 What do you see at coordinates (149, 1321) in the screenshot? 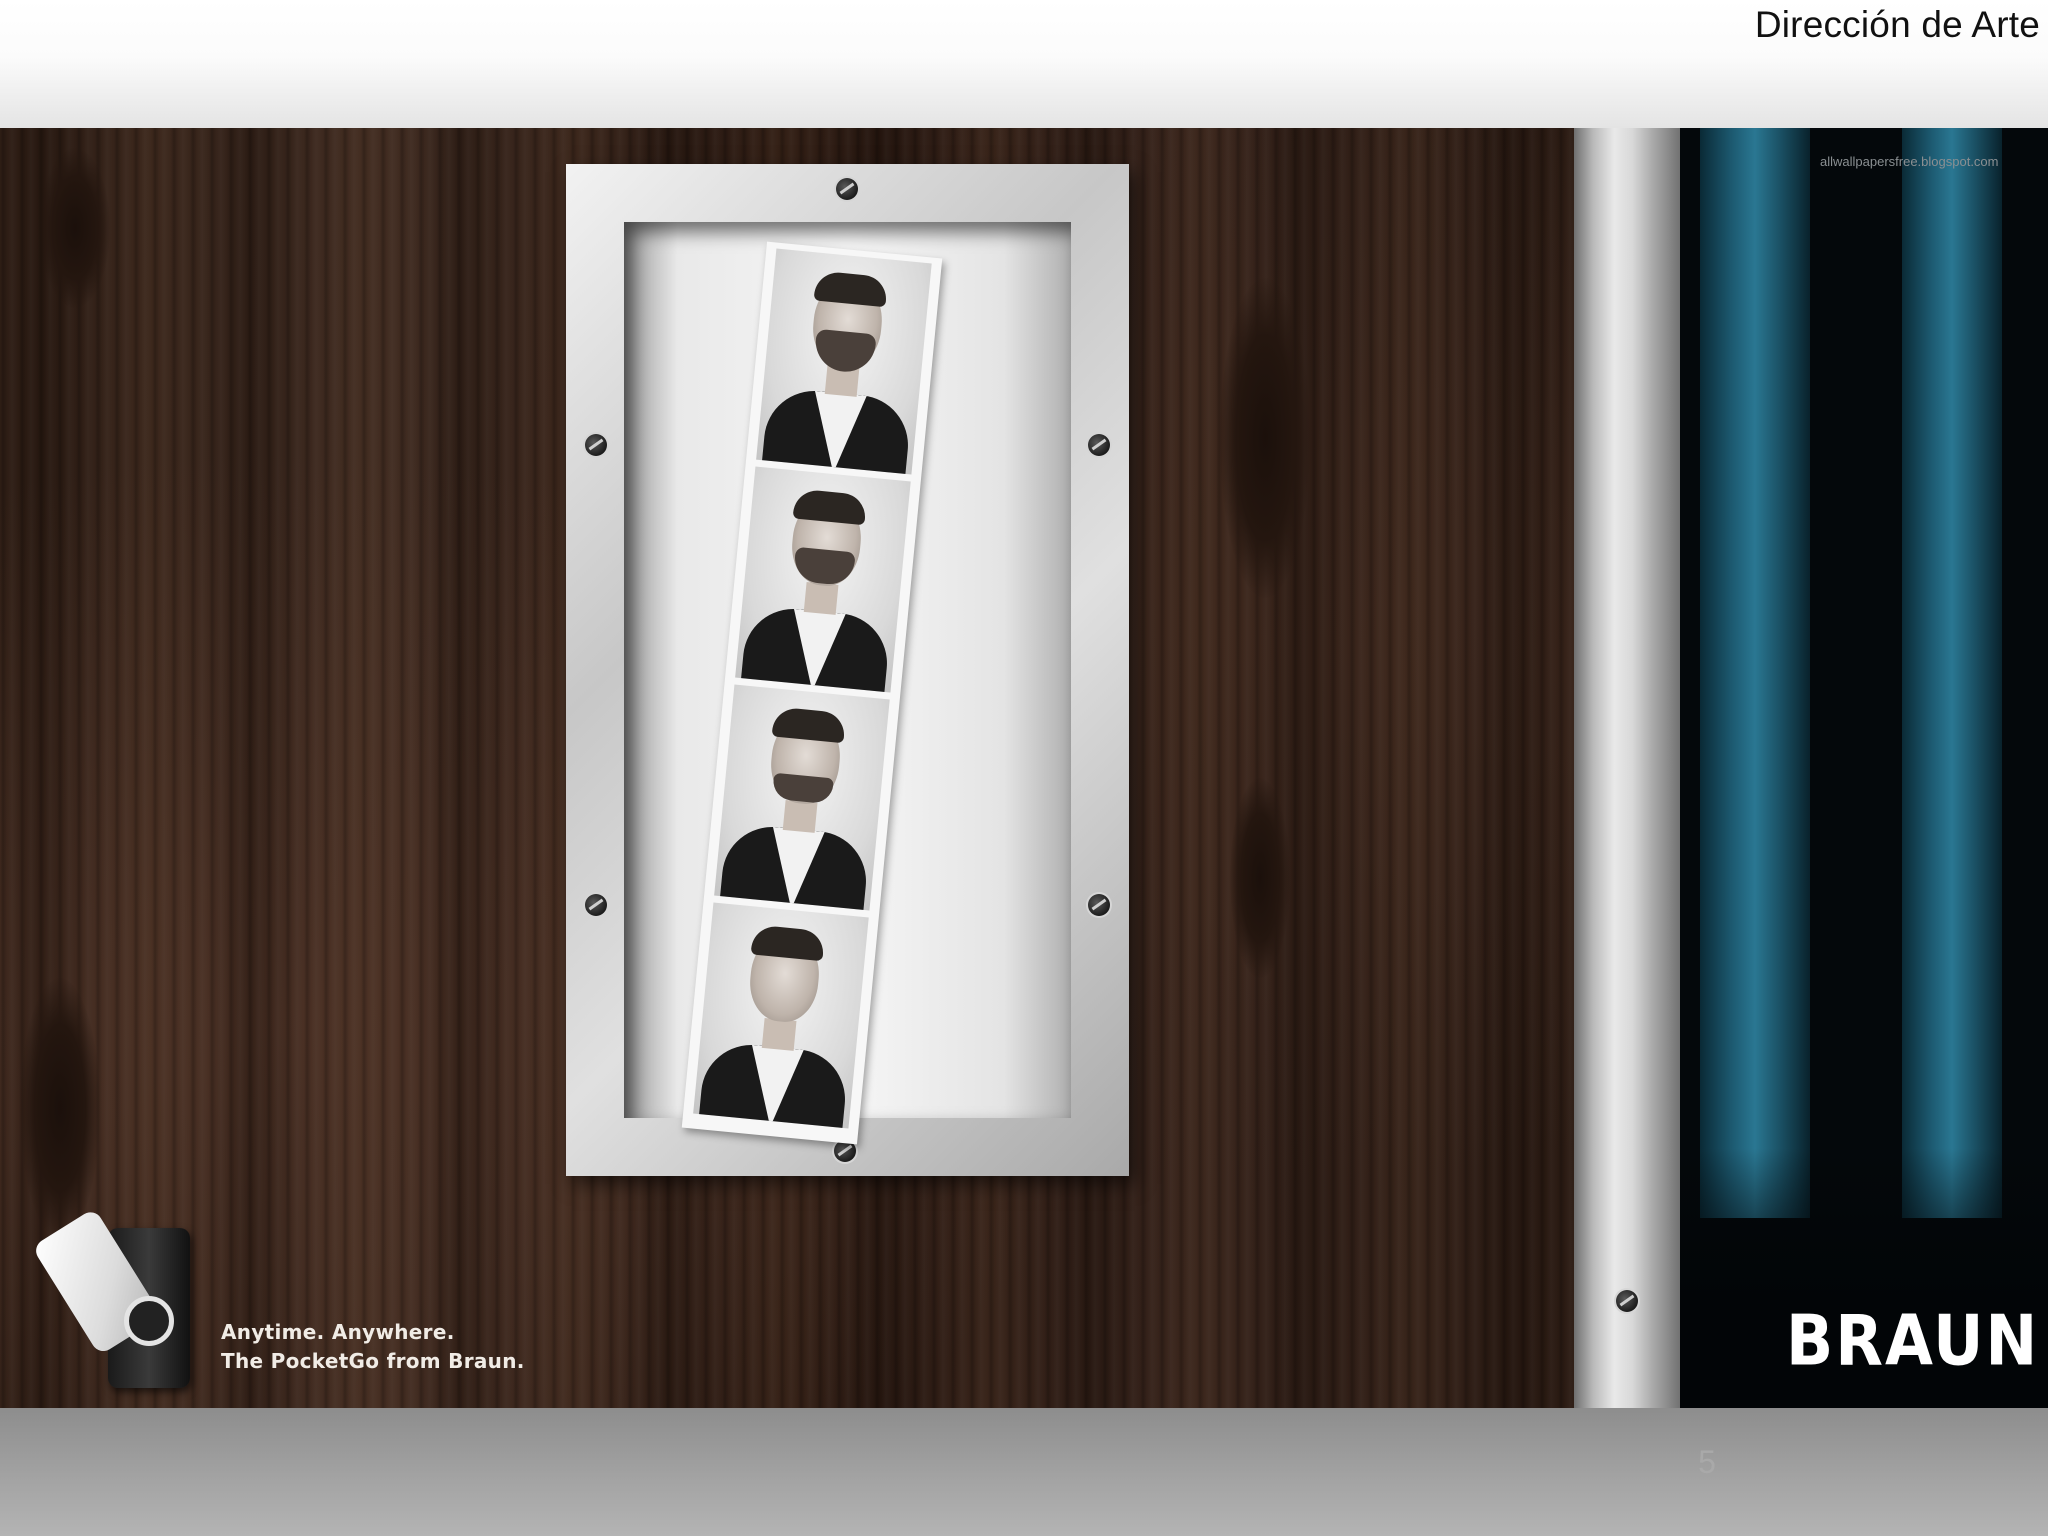
I see `shaver-ring` at bounding box center [149, 1321].